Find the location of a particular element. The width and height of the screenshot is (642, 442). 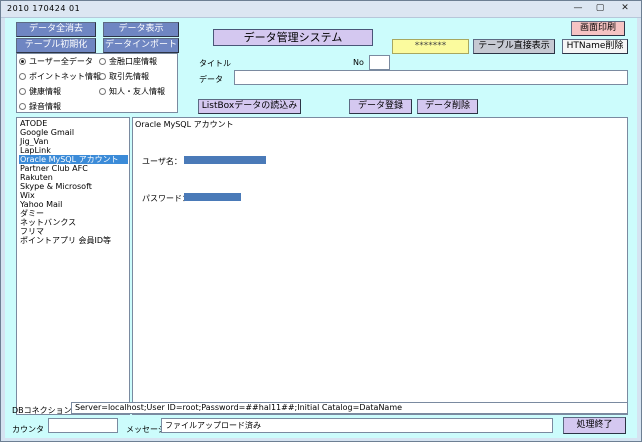

list-item: Jig_Van is located at coordinates (73, 141).